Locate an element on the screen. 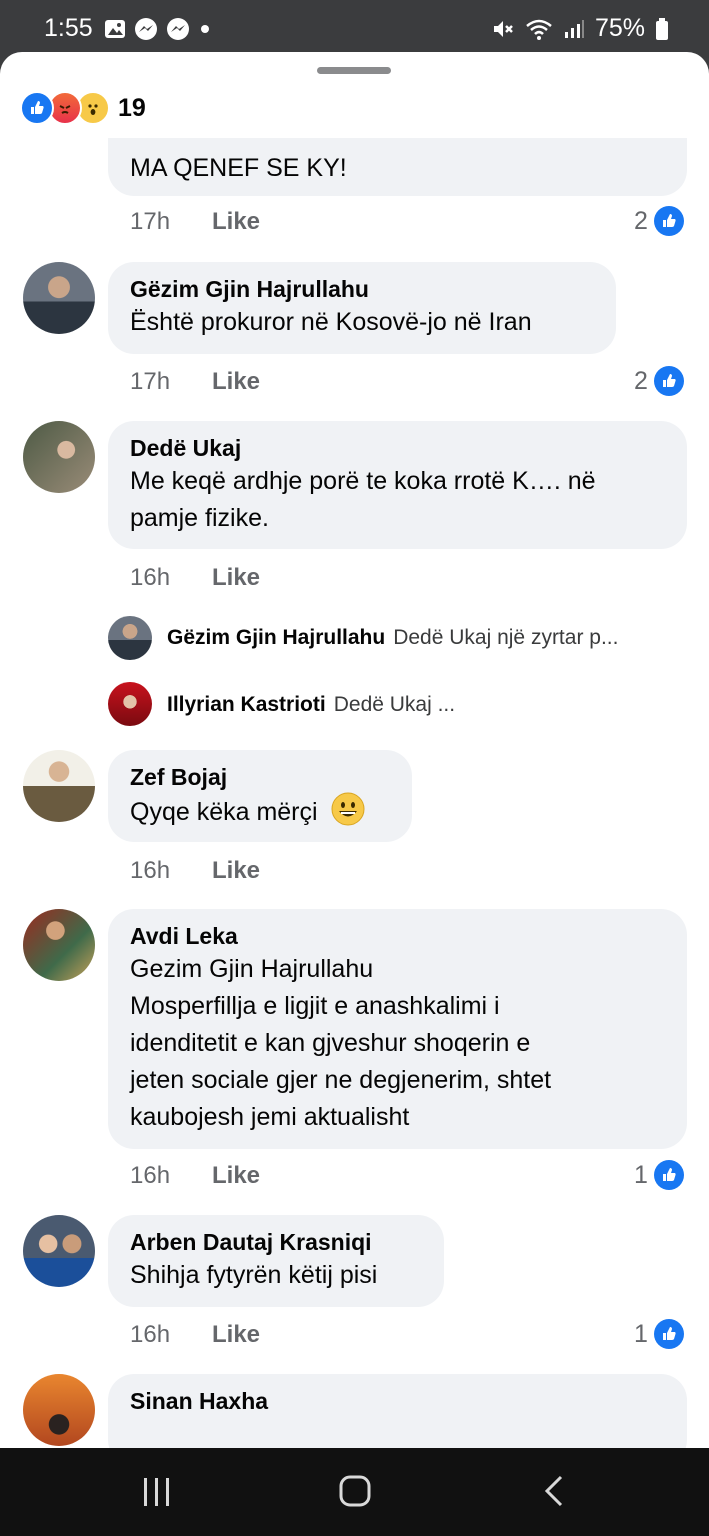 The width and height of the screenshot is (709, 1536). comment-author: Gëzim Gjin Hajrullahu is located at coordinates (362, 289).